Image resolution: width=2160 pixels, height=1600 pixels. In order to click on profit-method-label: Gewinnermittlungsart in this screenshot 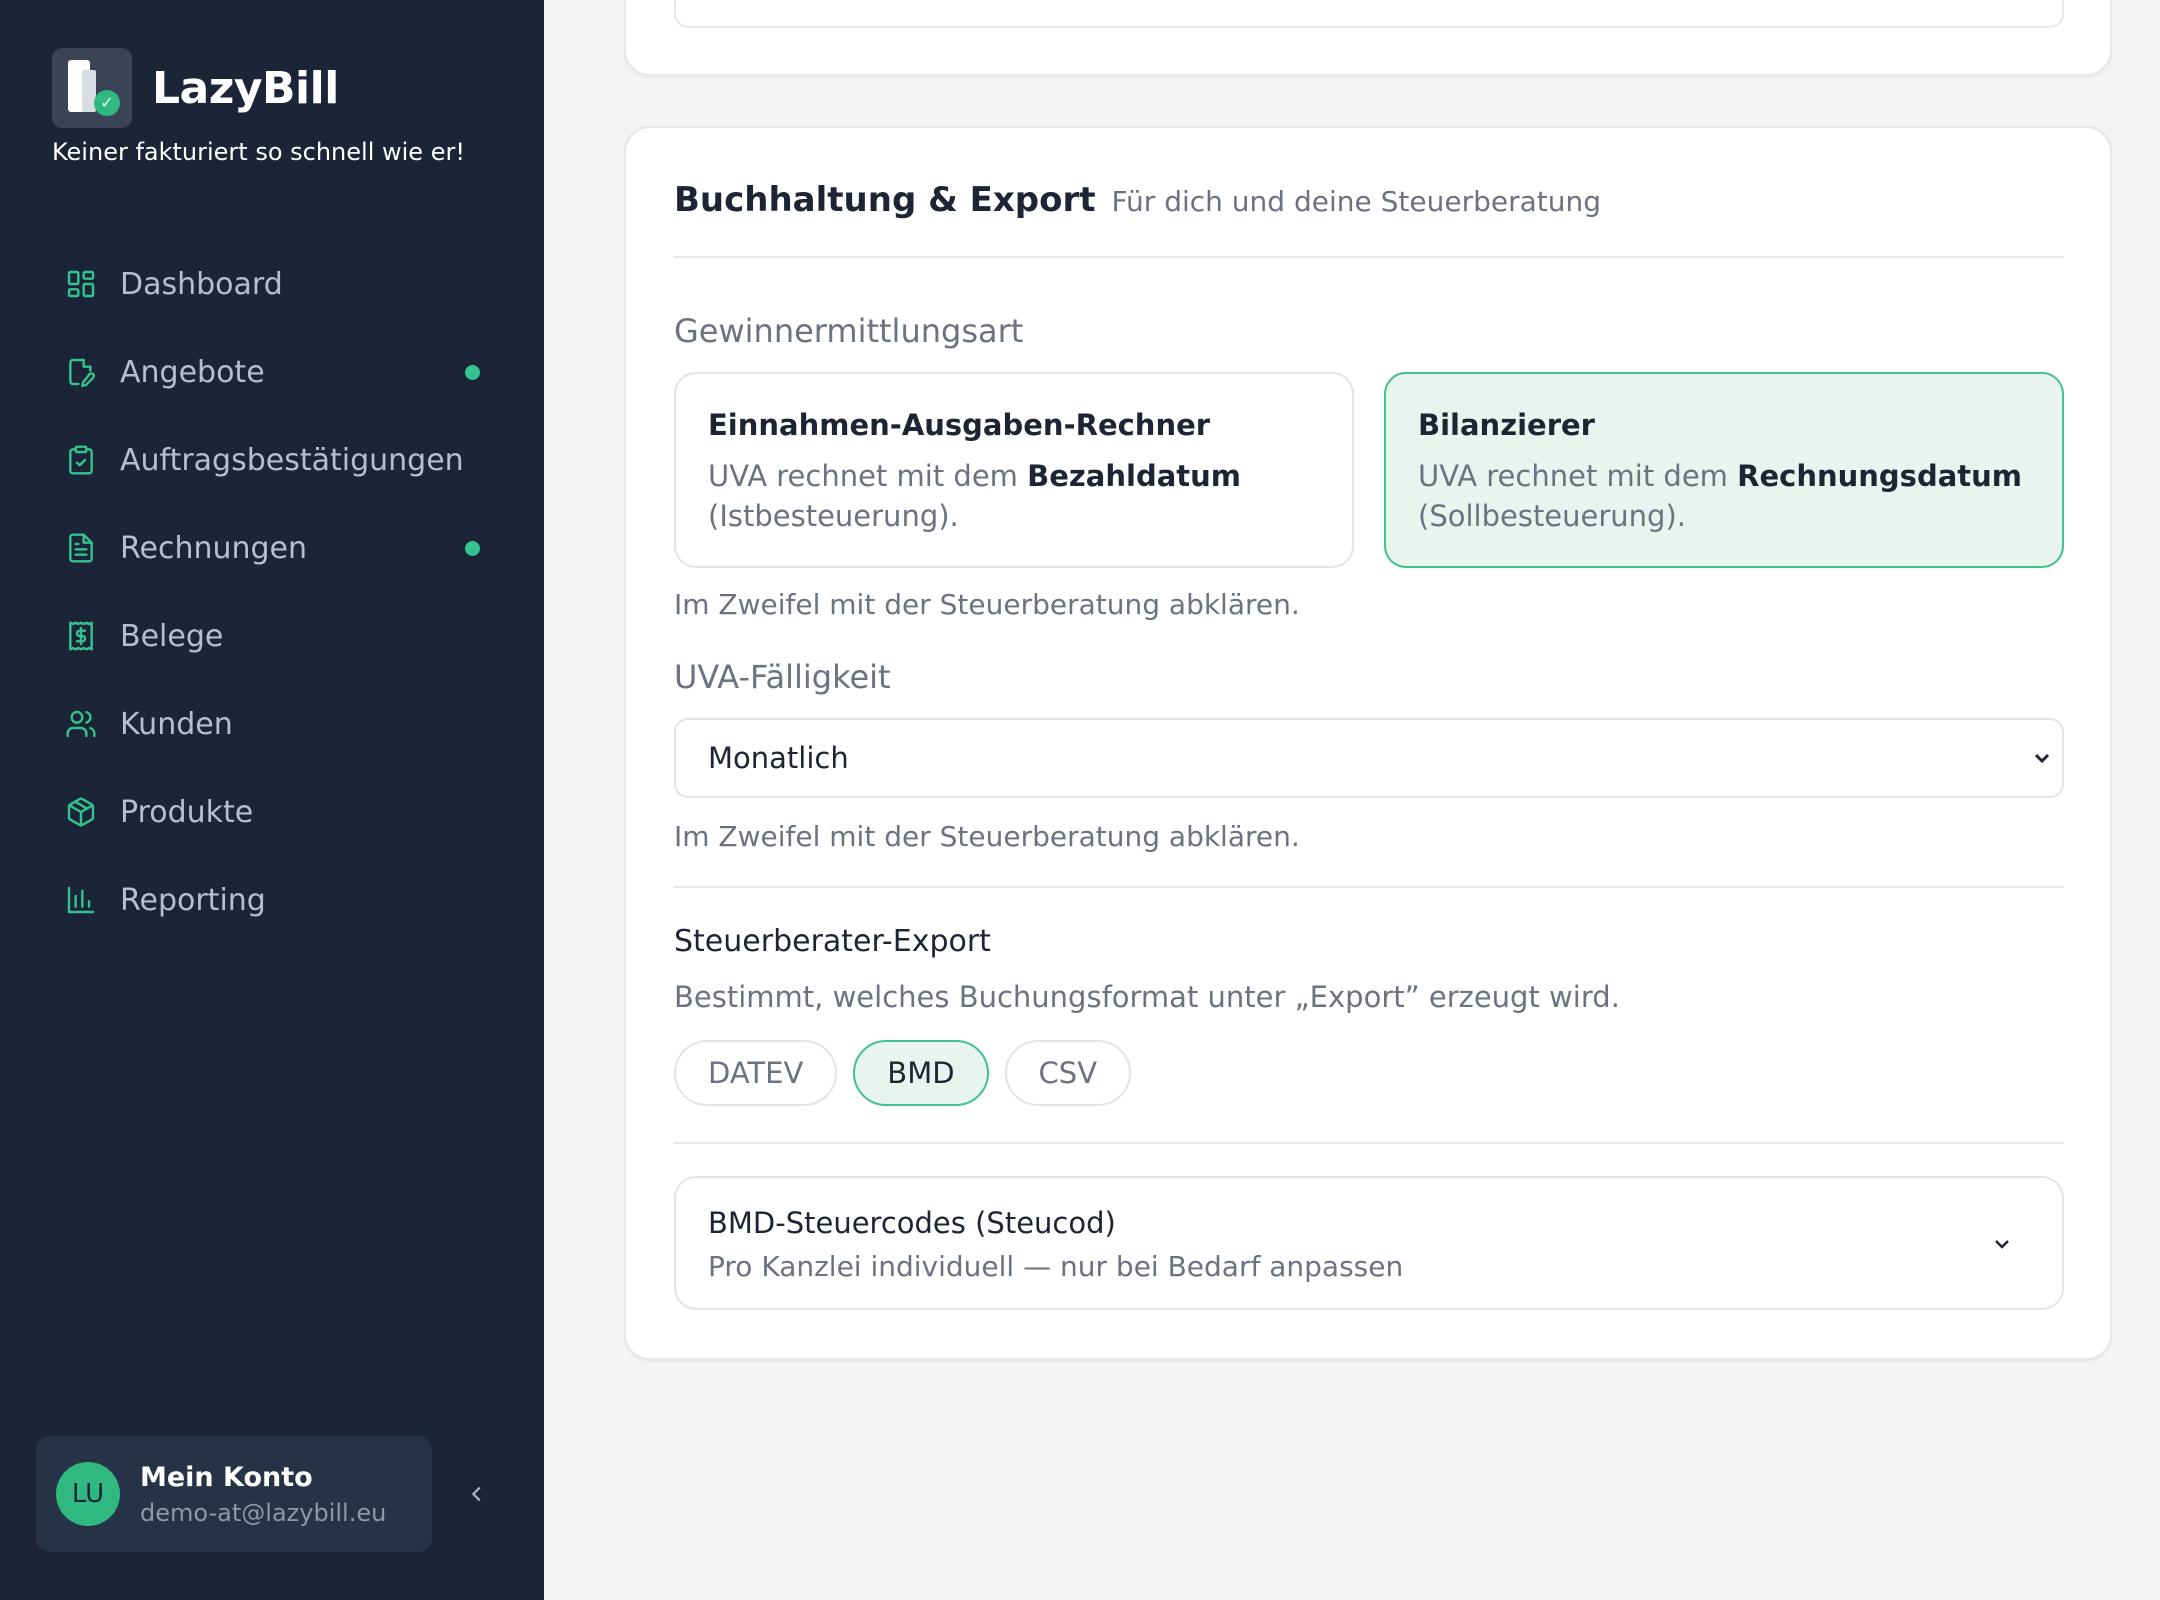, I will do `click(849, 331)`.